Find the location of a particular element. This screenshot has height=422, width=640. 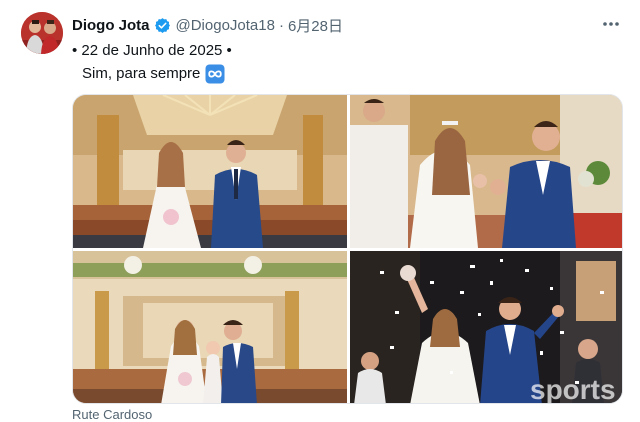

verified-badge-icon is located at coordinates (162, 25).